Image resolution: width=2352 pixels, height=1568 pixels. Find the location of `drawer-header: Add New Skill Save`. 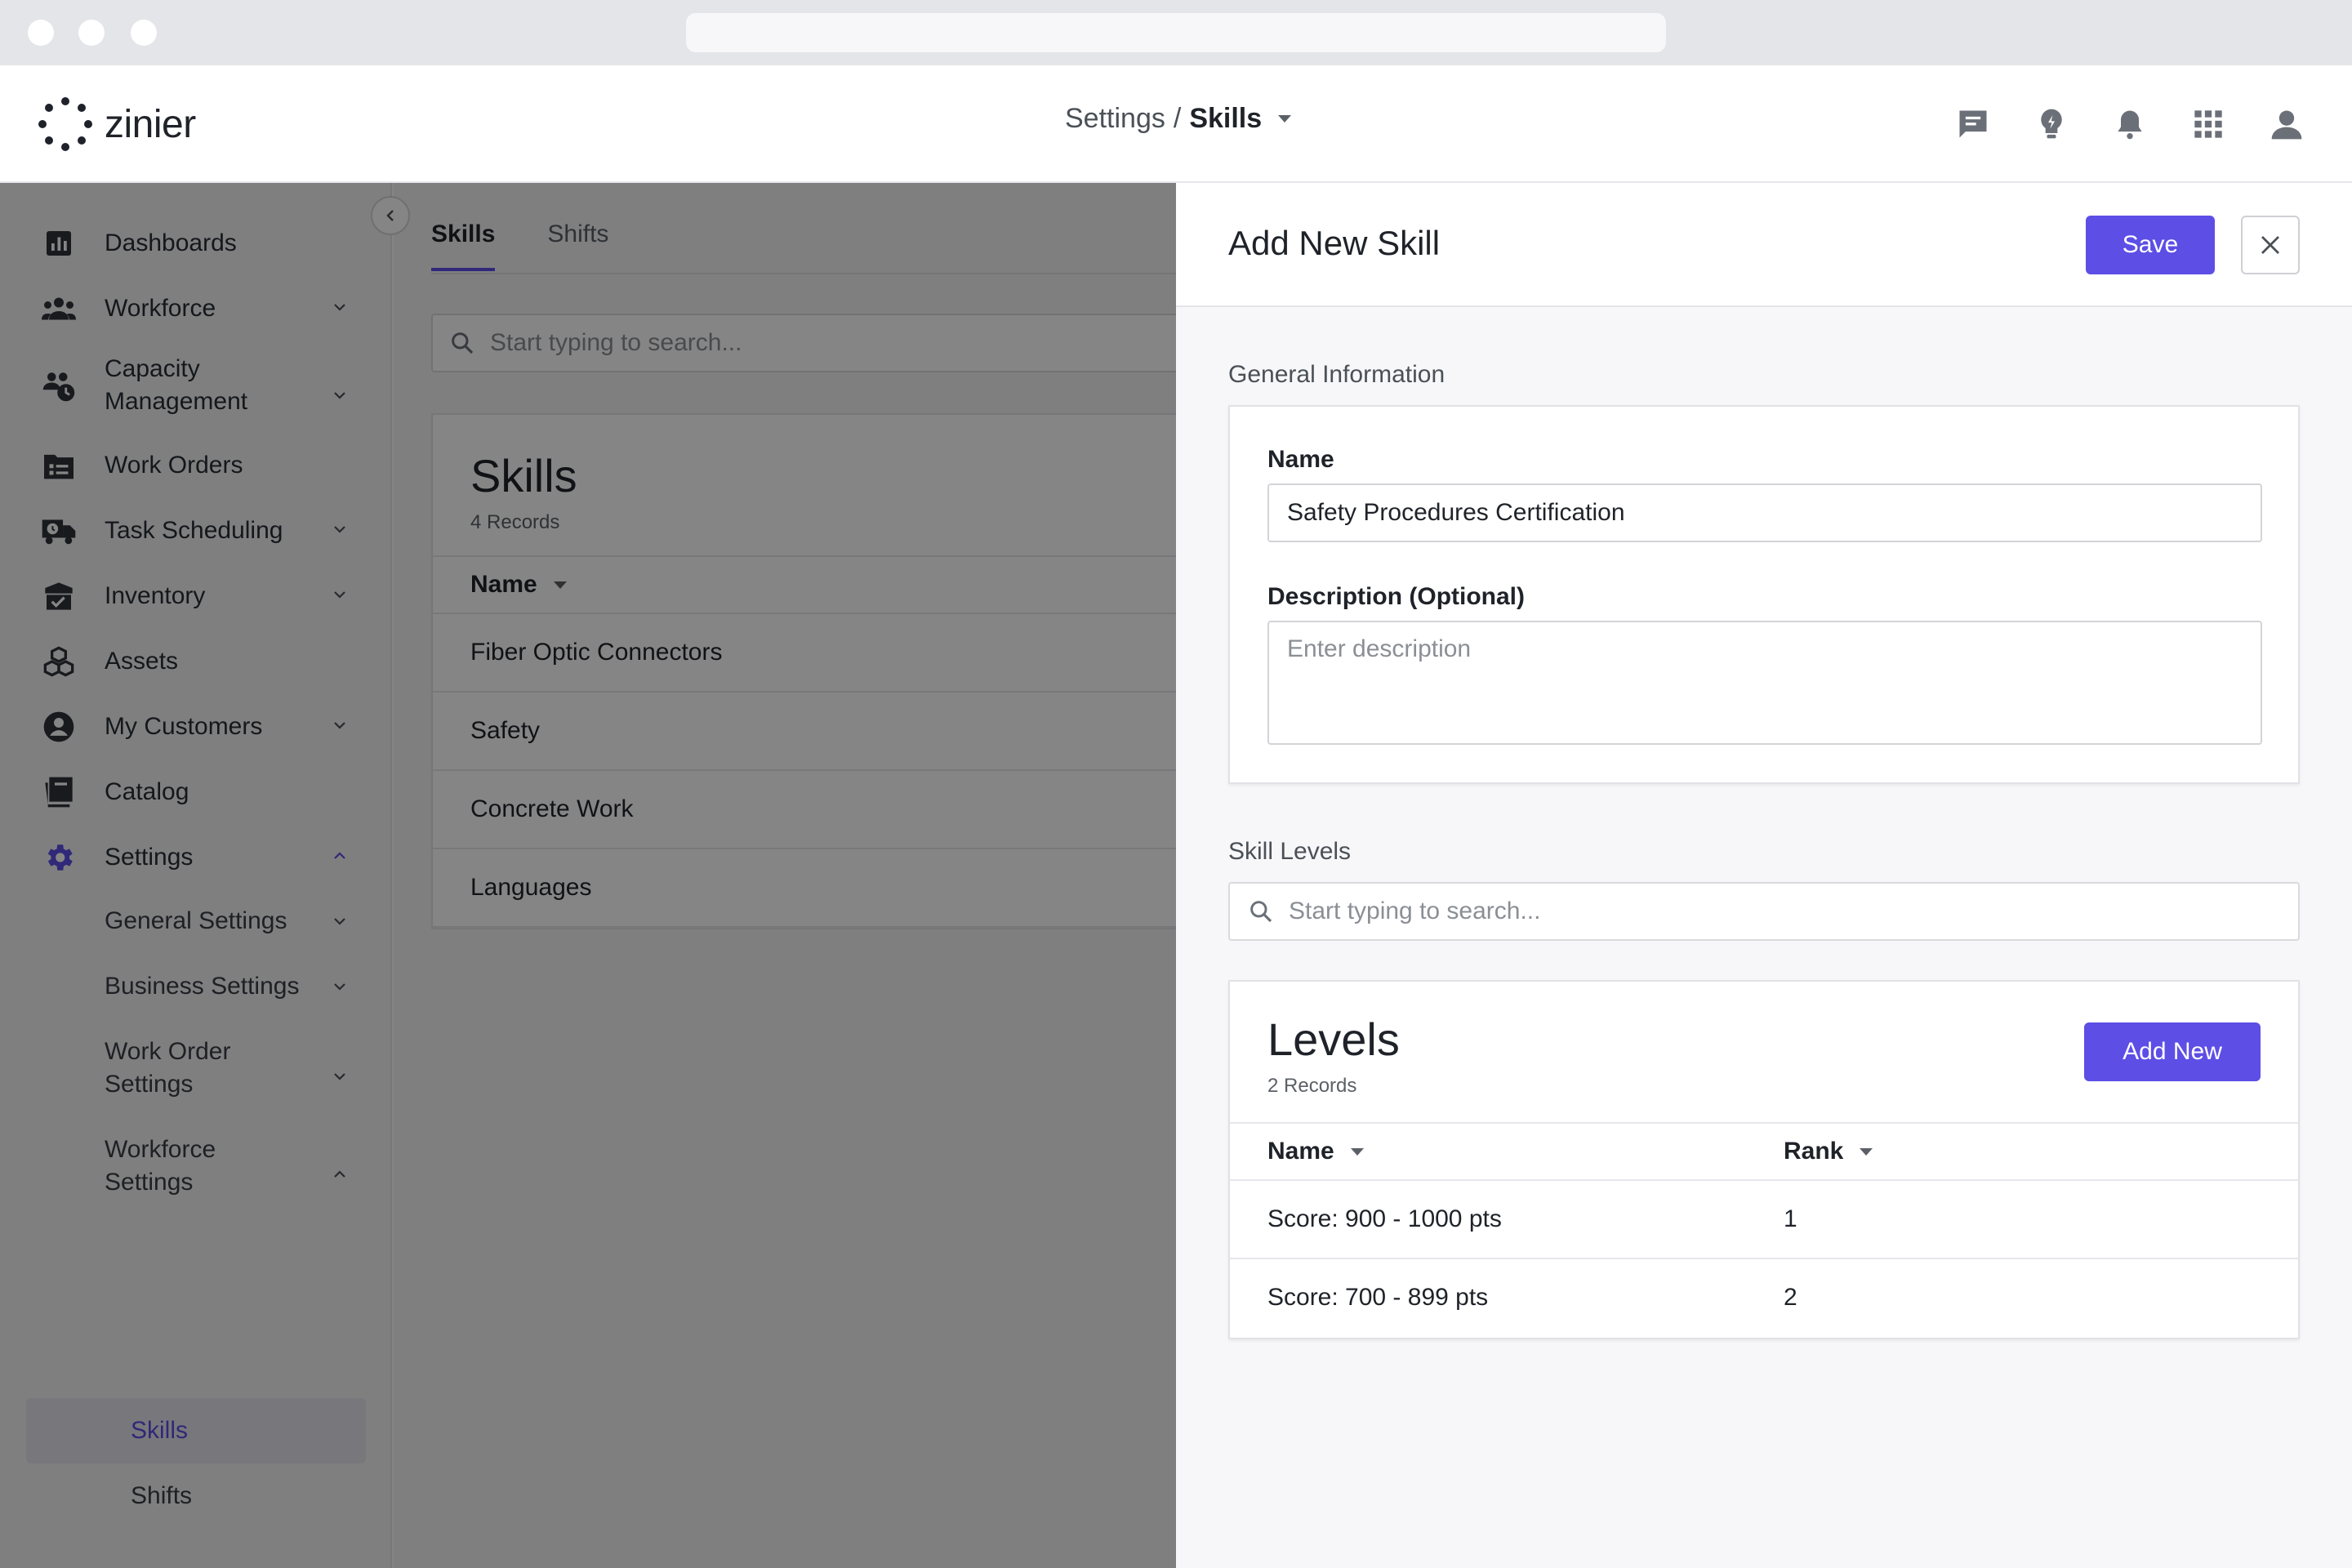

drawer-header: Add New Skill Save is located at coordinates (1764, 245).